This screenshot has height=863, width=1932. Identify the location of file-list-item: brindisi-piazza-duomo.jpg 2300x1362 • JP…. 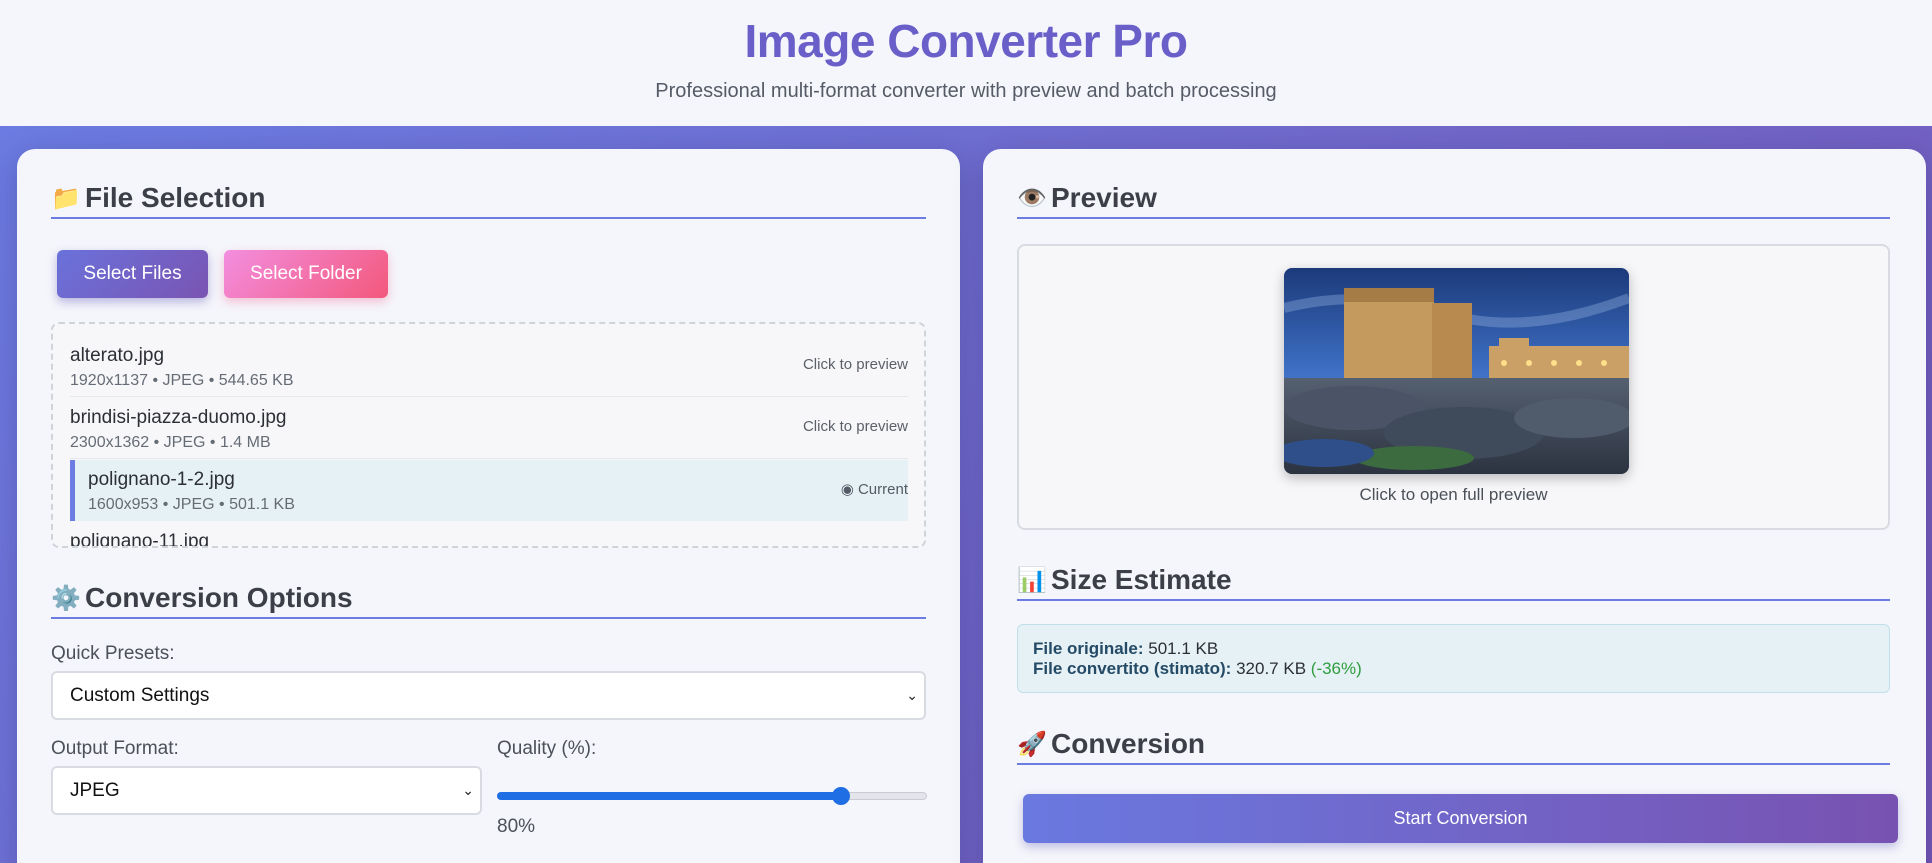
(489, 428).